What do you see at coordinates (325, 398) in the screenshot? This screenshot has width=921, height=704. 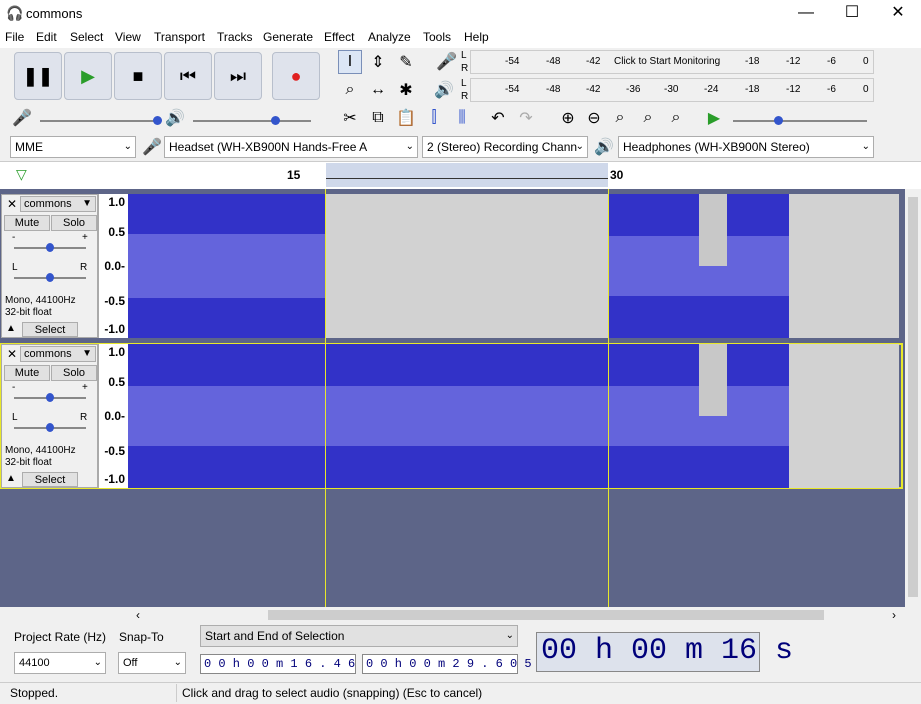 I see `selection-start-line` at bounding box center [325, 398].